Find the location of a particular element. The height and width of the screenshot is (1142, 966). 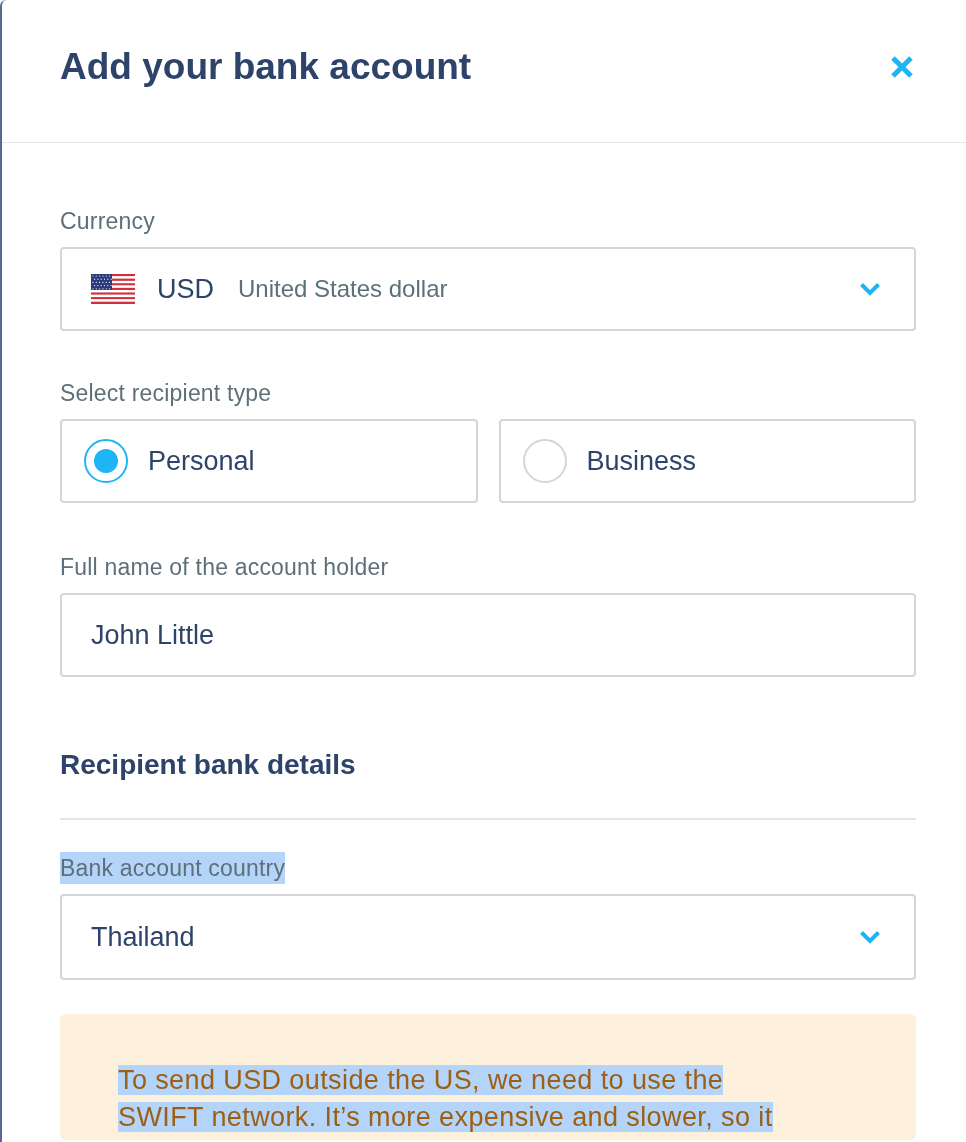

name-input: John Little is located at coordinates (488, 635).